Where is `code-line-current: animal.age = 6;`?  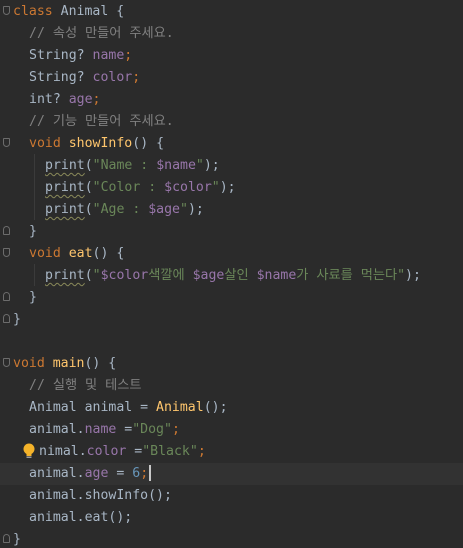 code-line-current: animal.age = 6; is located at coordinates (231, 474).